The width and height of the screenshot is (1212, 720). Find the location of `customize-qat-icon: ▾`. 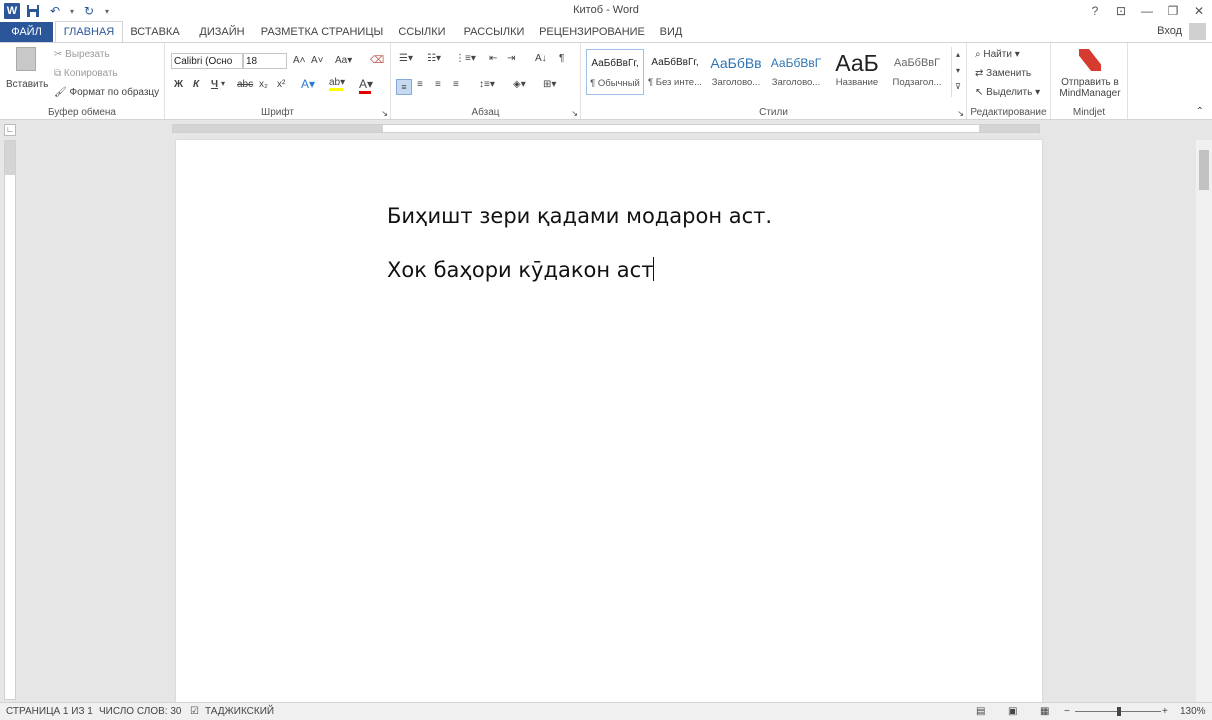

customize-qat-icon: ▾ is located at coordinates (107, 11).